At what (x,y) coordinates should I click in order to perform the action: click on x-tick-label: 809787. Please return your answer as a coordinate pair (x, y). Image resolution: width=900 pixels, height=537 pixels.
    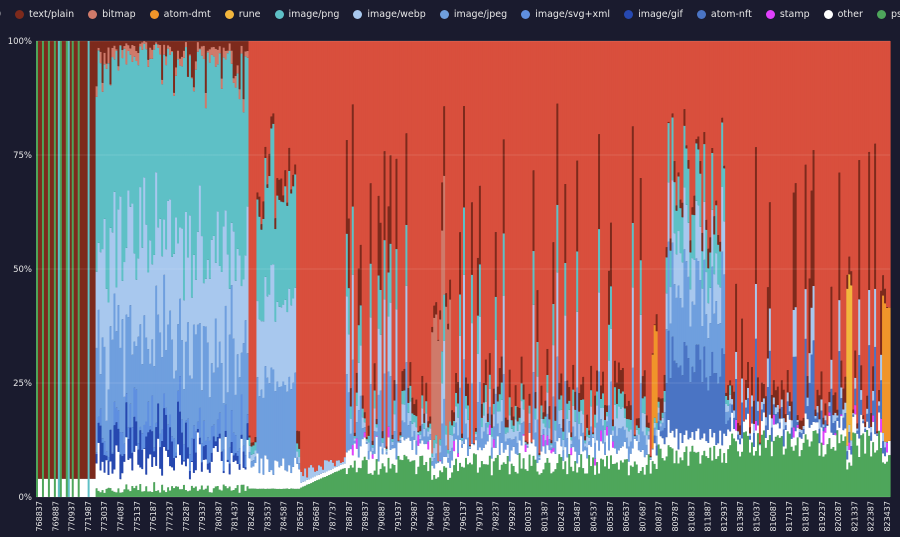
    Looking at the image, I should click on (675, 516).